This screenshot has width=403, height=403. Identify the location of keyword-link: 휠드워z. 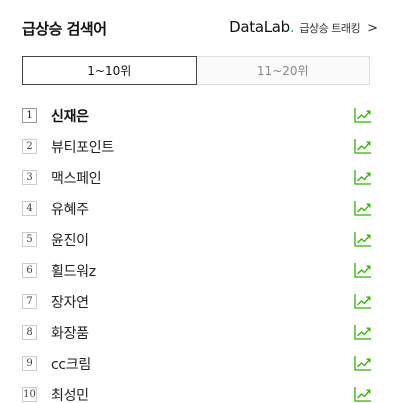
(73, 271).